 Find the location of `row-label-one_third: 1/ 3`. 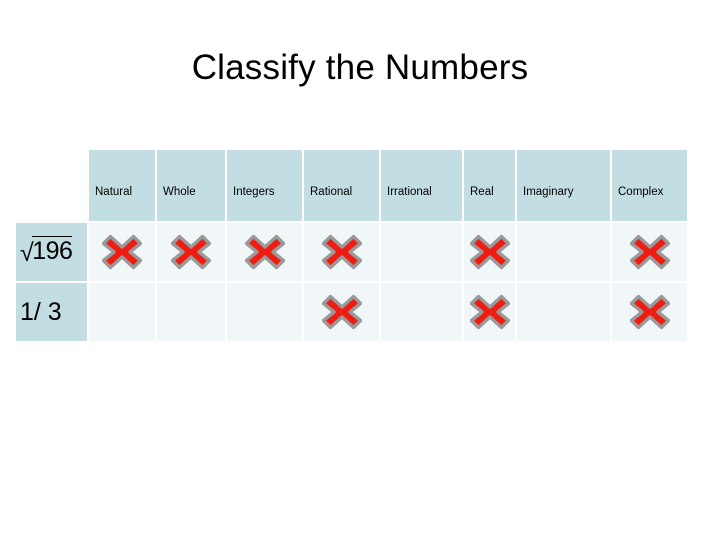

row-label-one_third: 1/ 3 is located at coordinates (51, 312).